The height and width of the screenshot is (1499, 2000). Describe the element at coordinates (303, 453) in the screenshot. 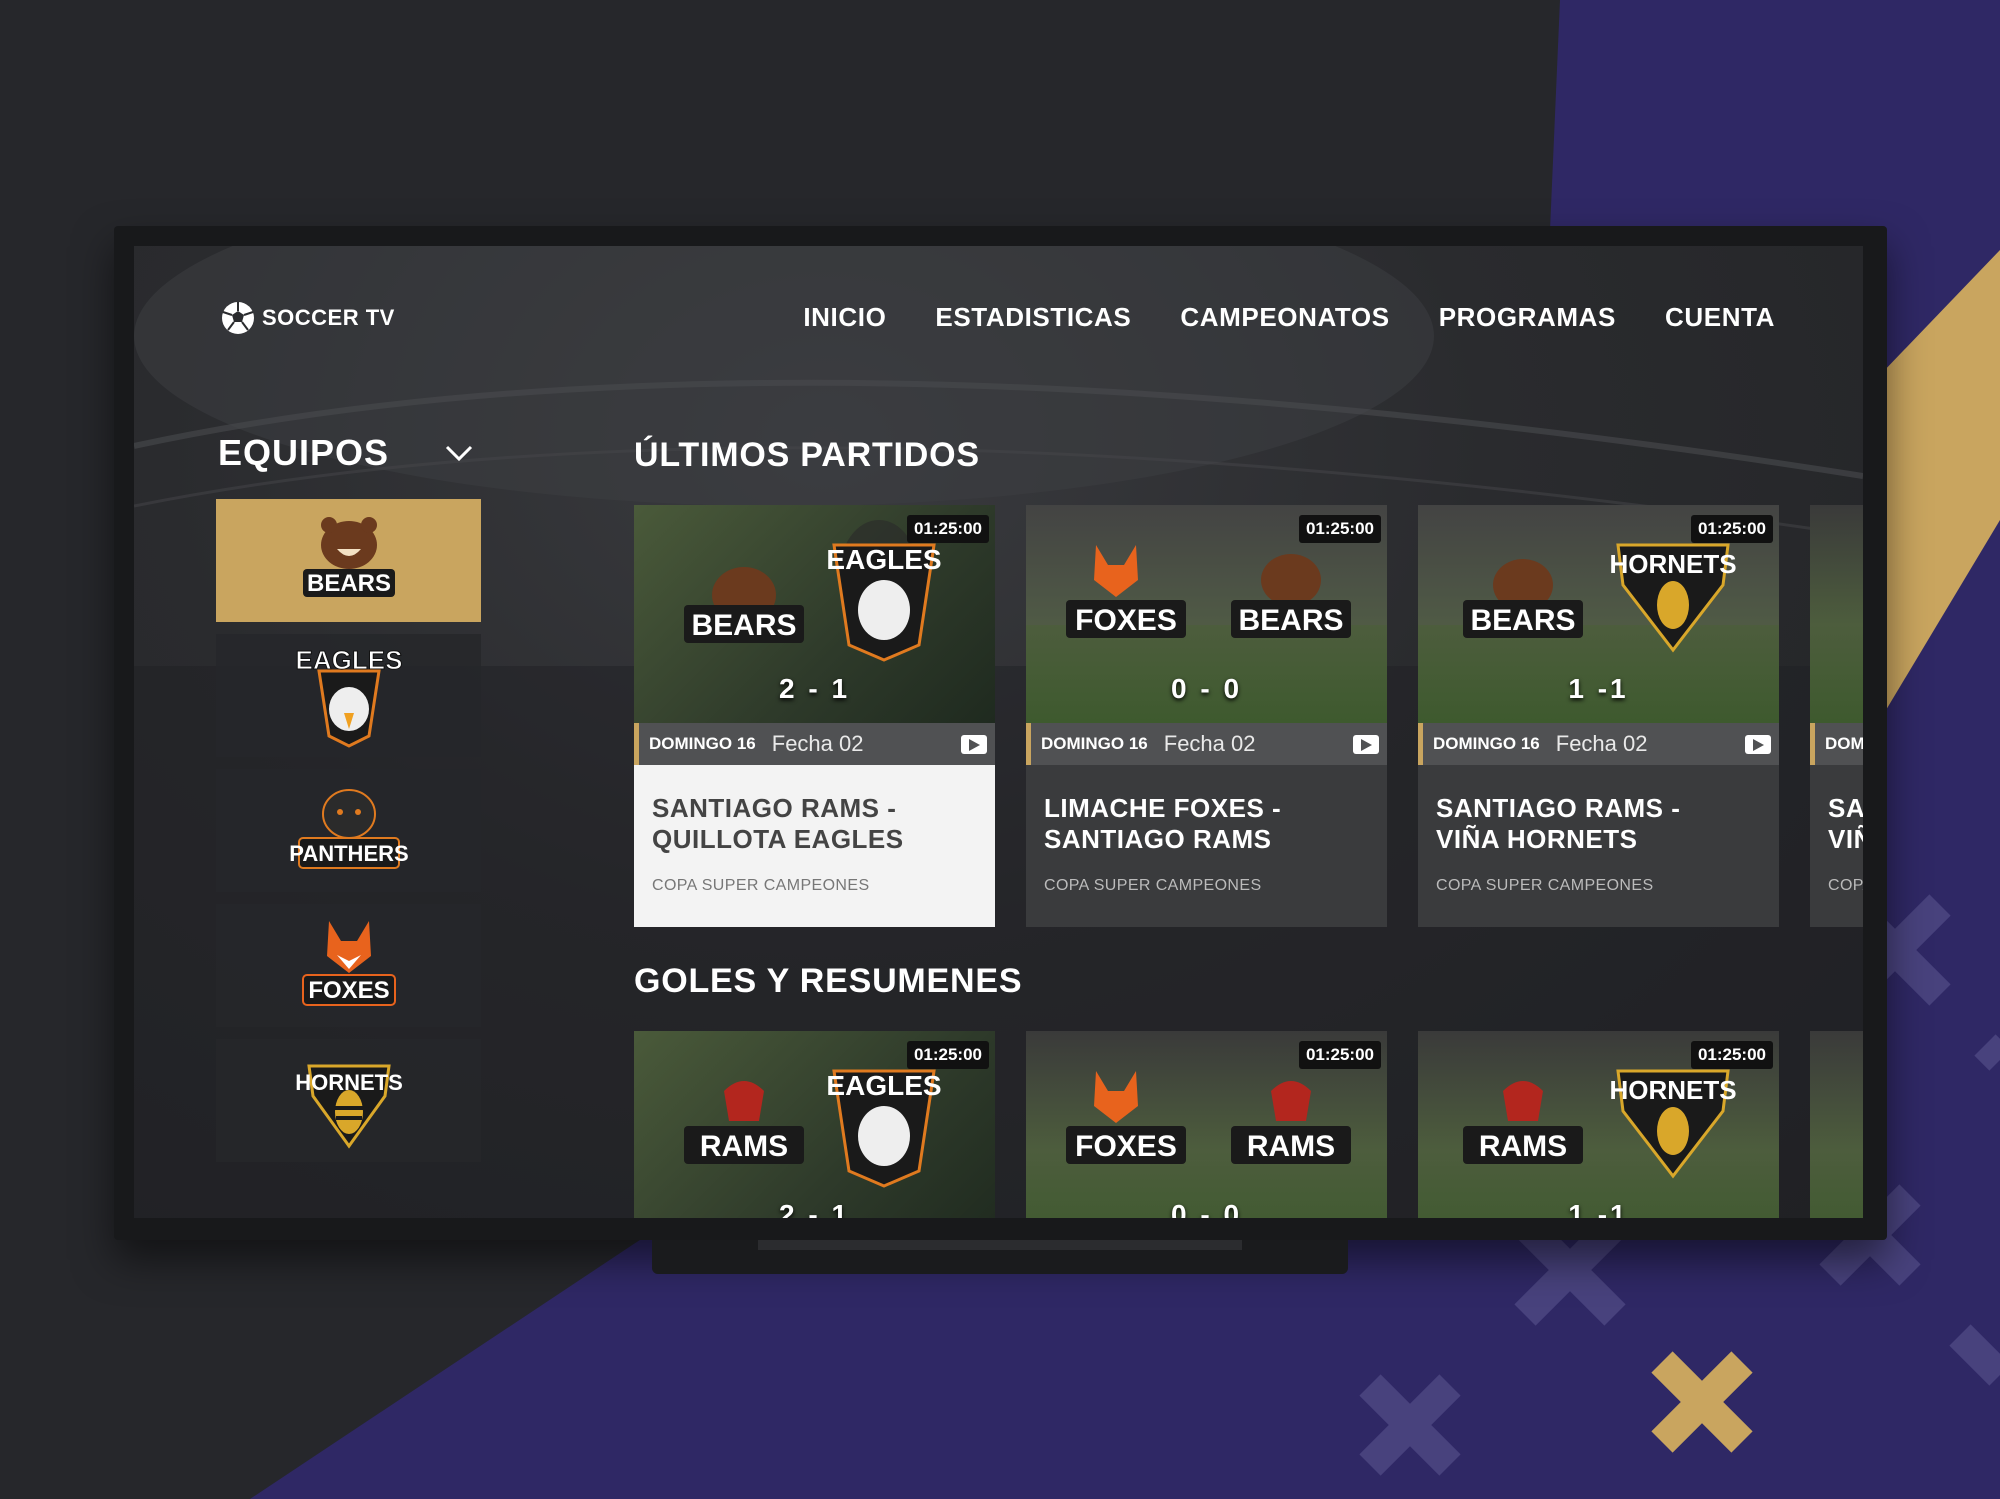

I see `teams-title: EQUIPOS` at that location.